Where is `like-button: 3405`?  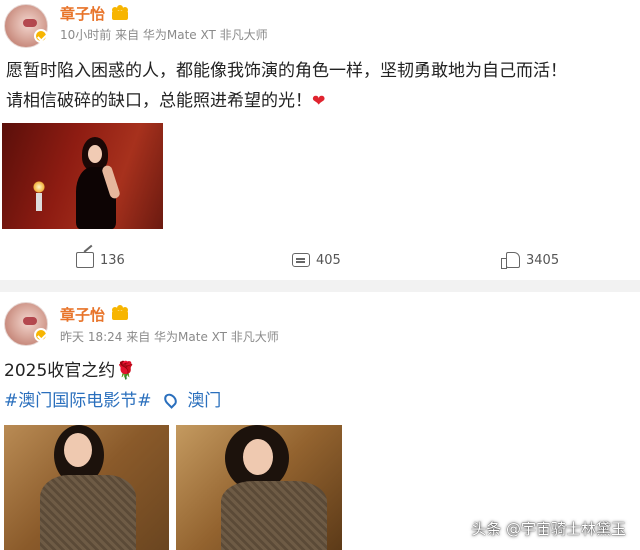
like-button: 3405 is located at coordinates (530, 260).